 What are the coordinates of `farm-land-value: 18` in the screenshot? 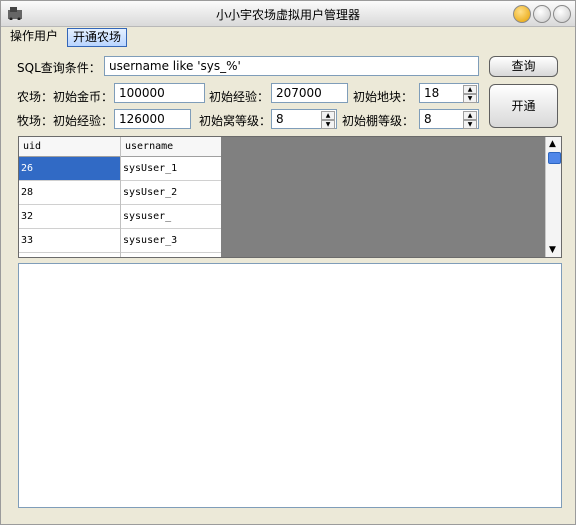 It's located at (432, 93).